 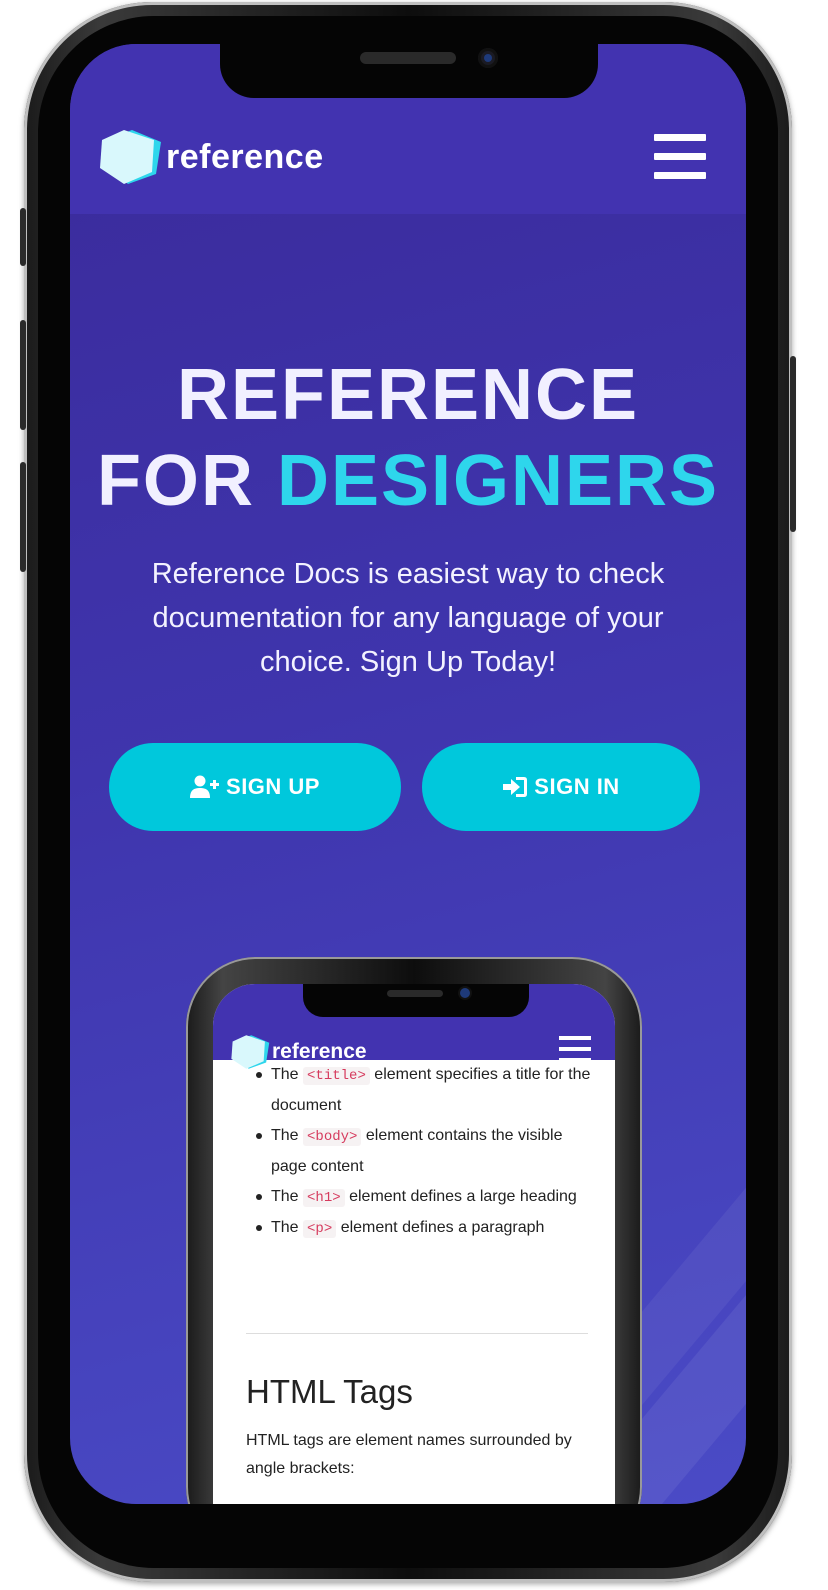 What do you see at coordinates (408, 395) in the screenshot?
I see `hero-title-line1: REFERENCE` at bounding box center [408, 395].